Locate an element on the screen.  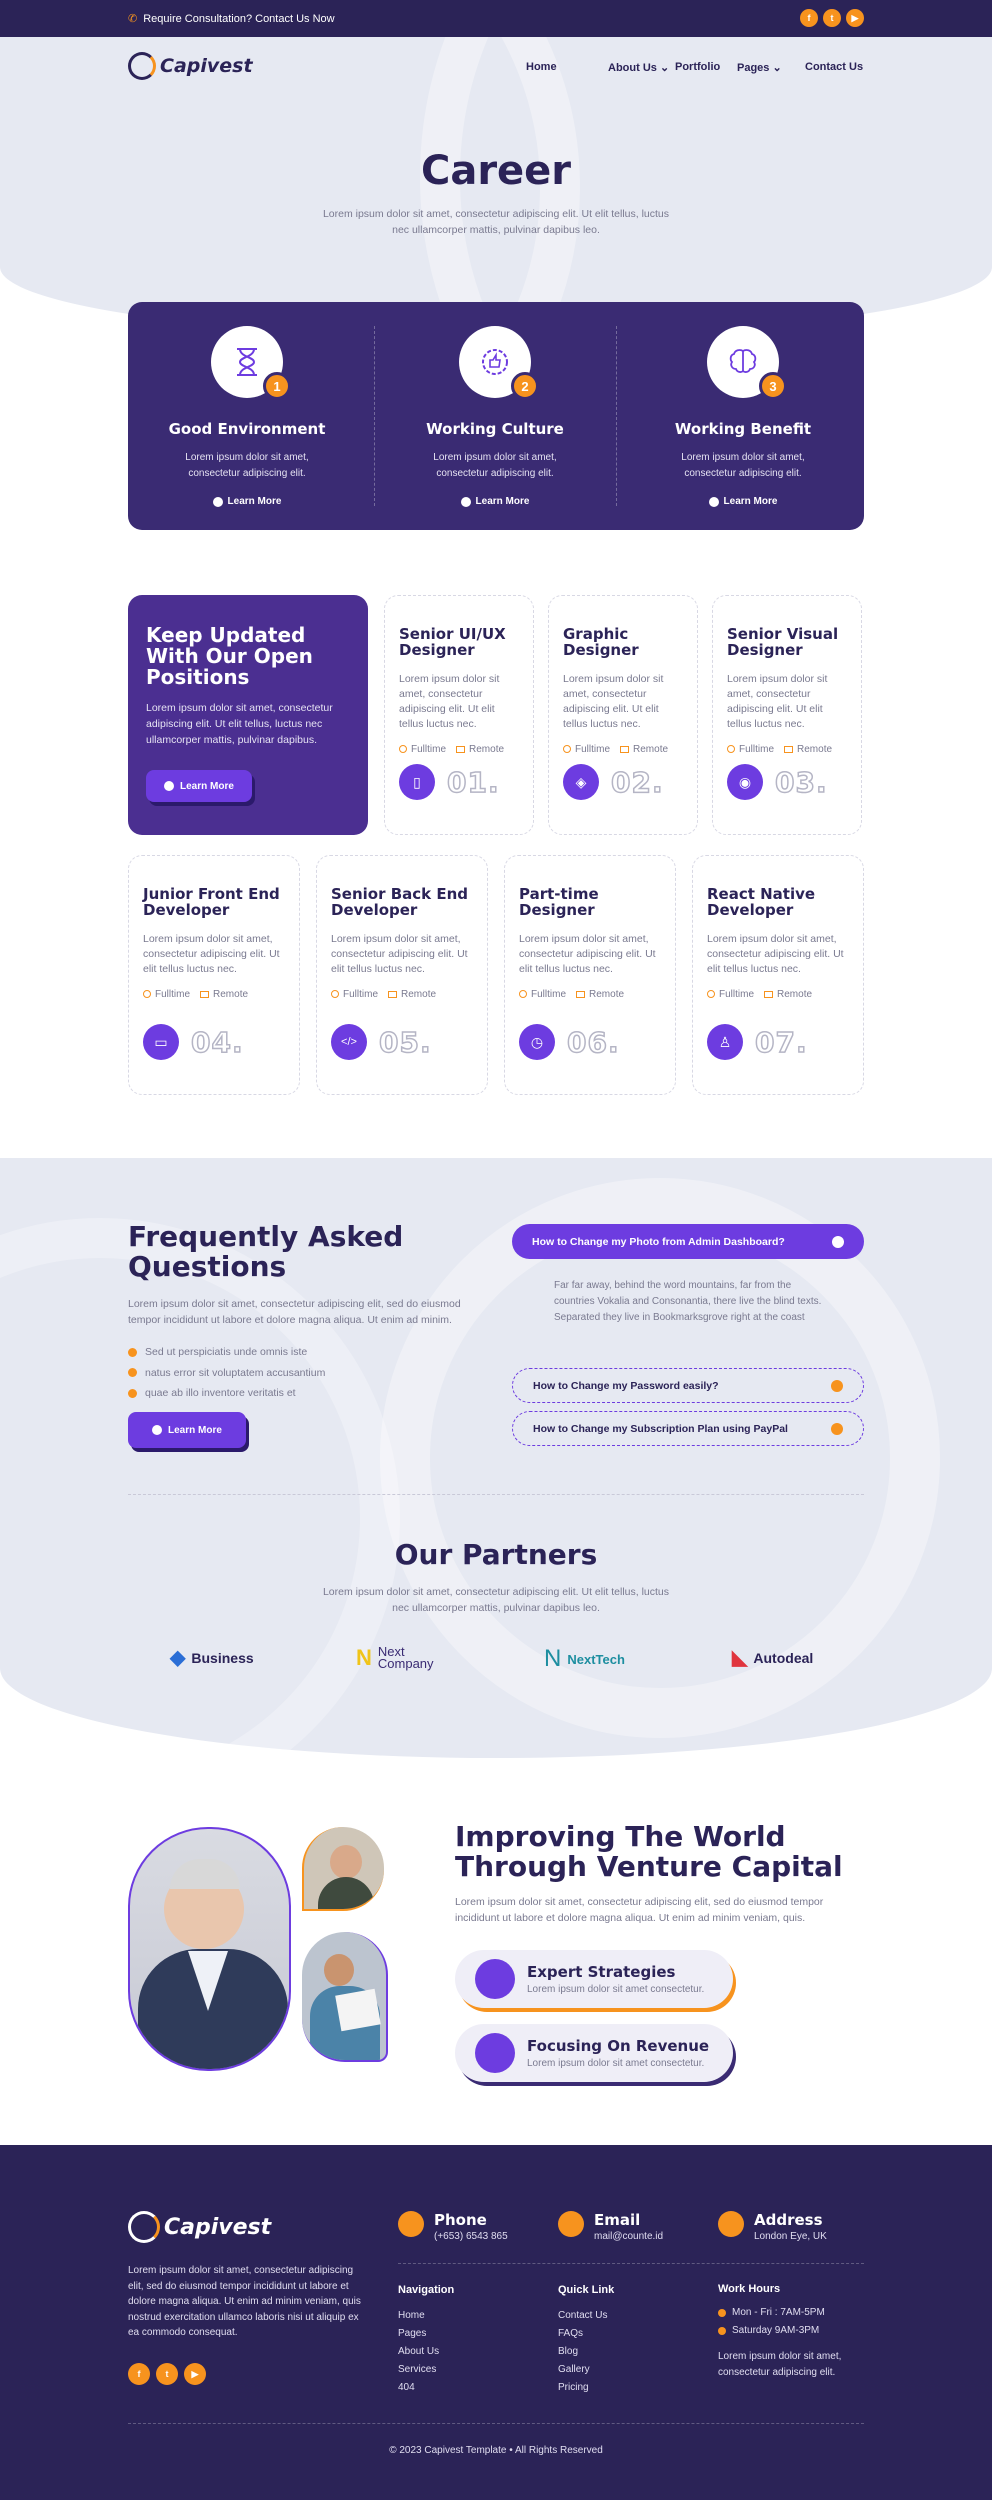
footer-link: Contact Us is located at coordinates (586, 2316).